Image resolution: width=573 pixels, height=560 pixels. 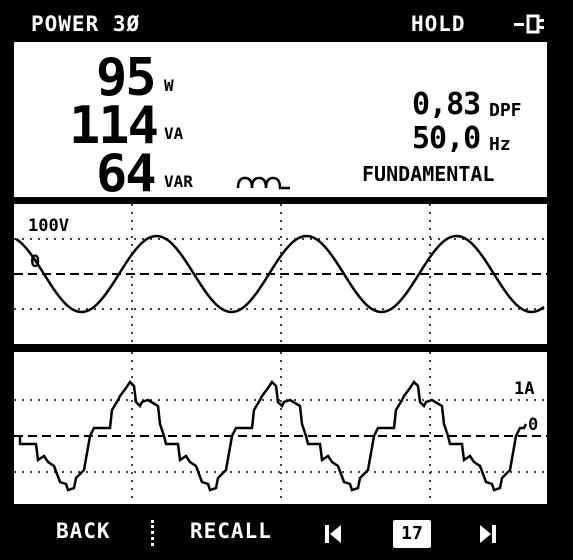 What do you see at coordinates (500, 144) in the screenshot?
I see `frequency-unit: Hz` at bounding box center [500, 144].